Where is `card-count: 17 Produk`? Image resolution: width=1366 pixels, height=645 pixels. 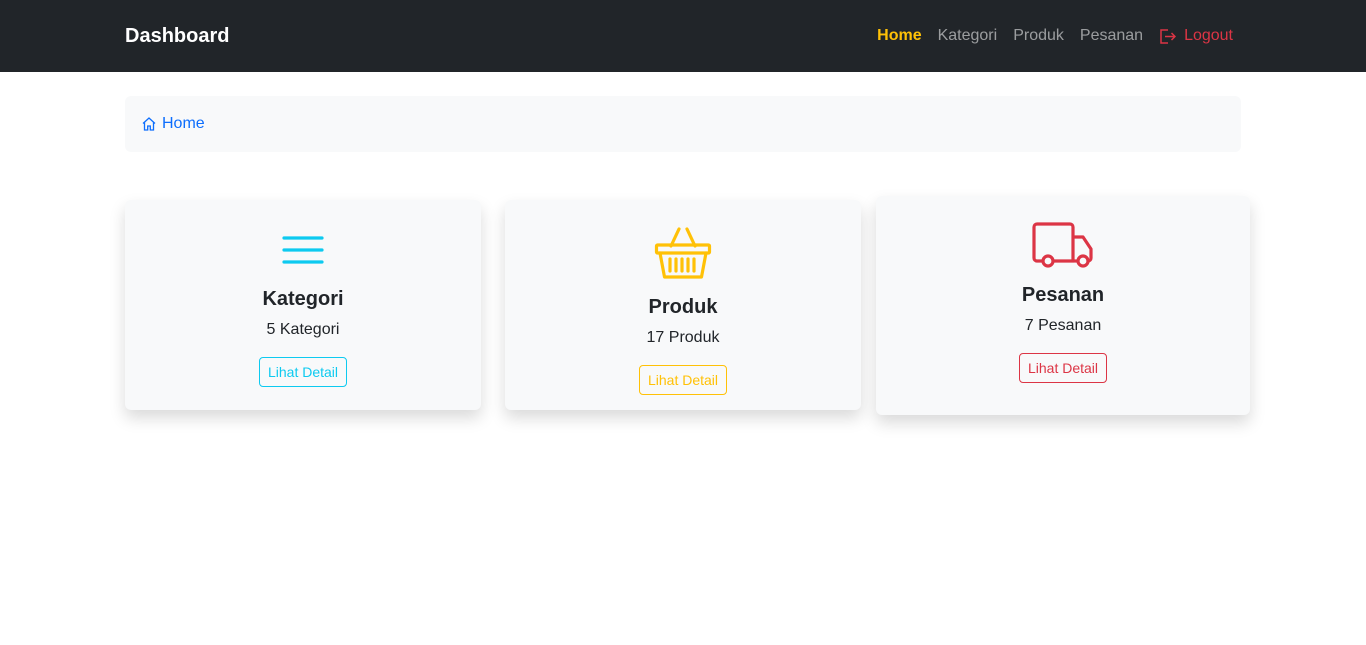
card-count: 17 Produk is located at coordinates (683, 337).